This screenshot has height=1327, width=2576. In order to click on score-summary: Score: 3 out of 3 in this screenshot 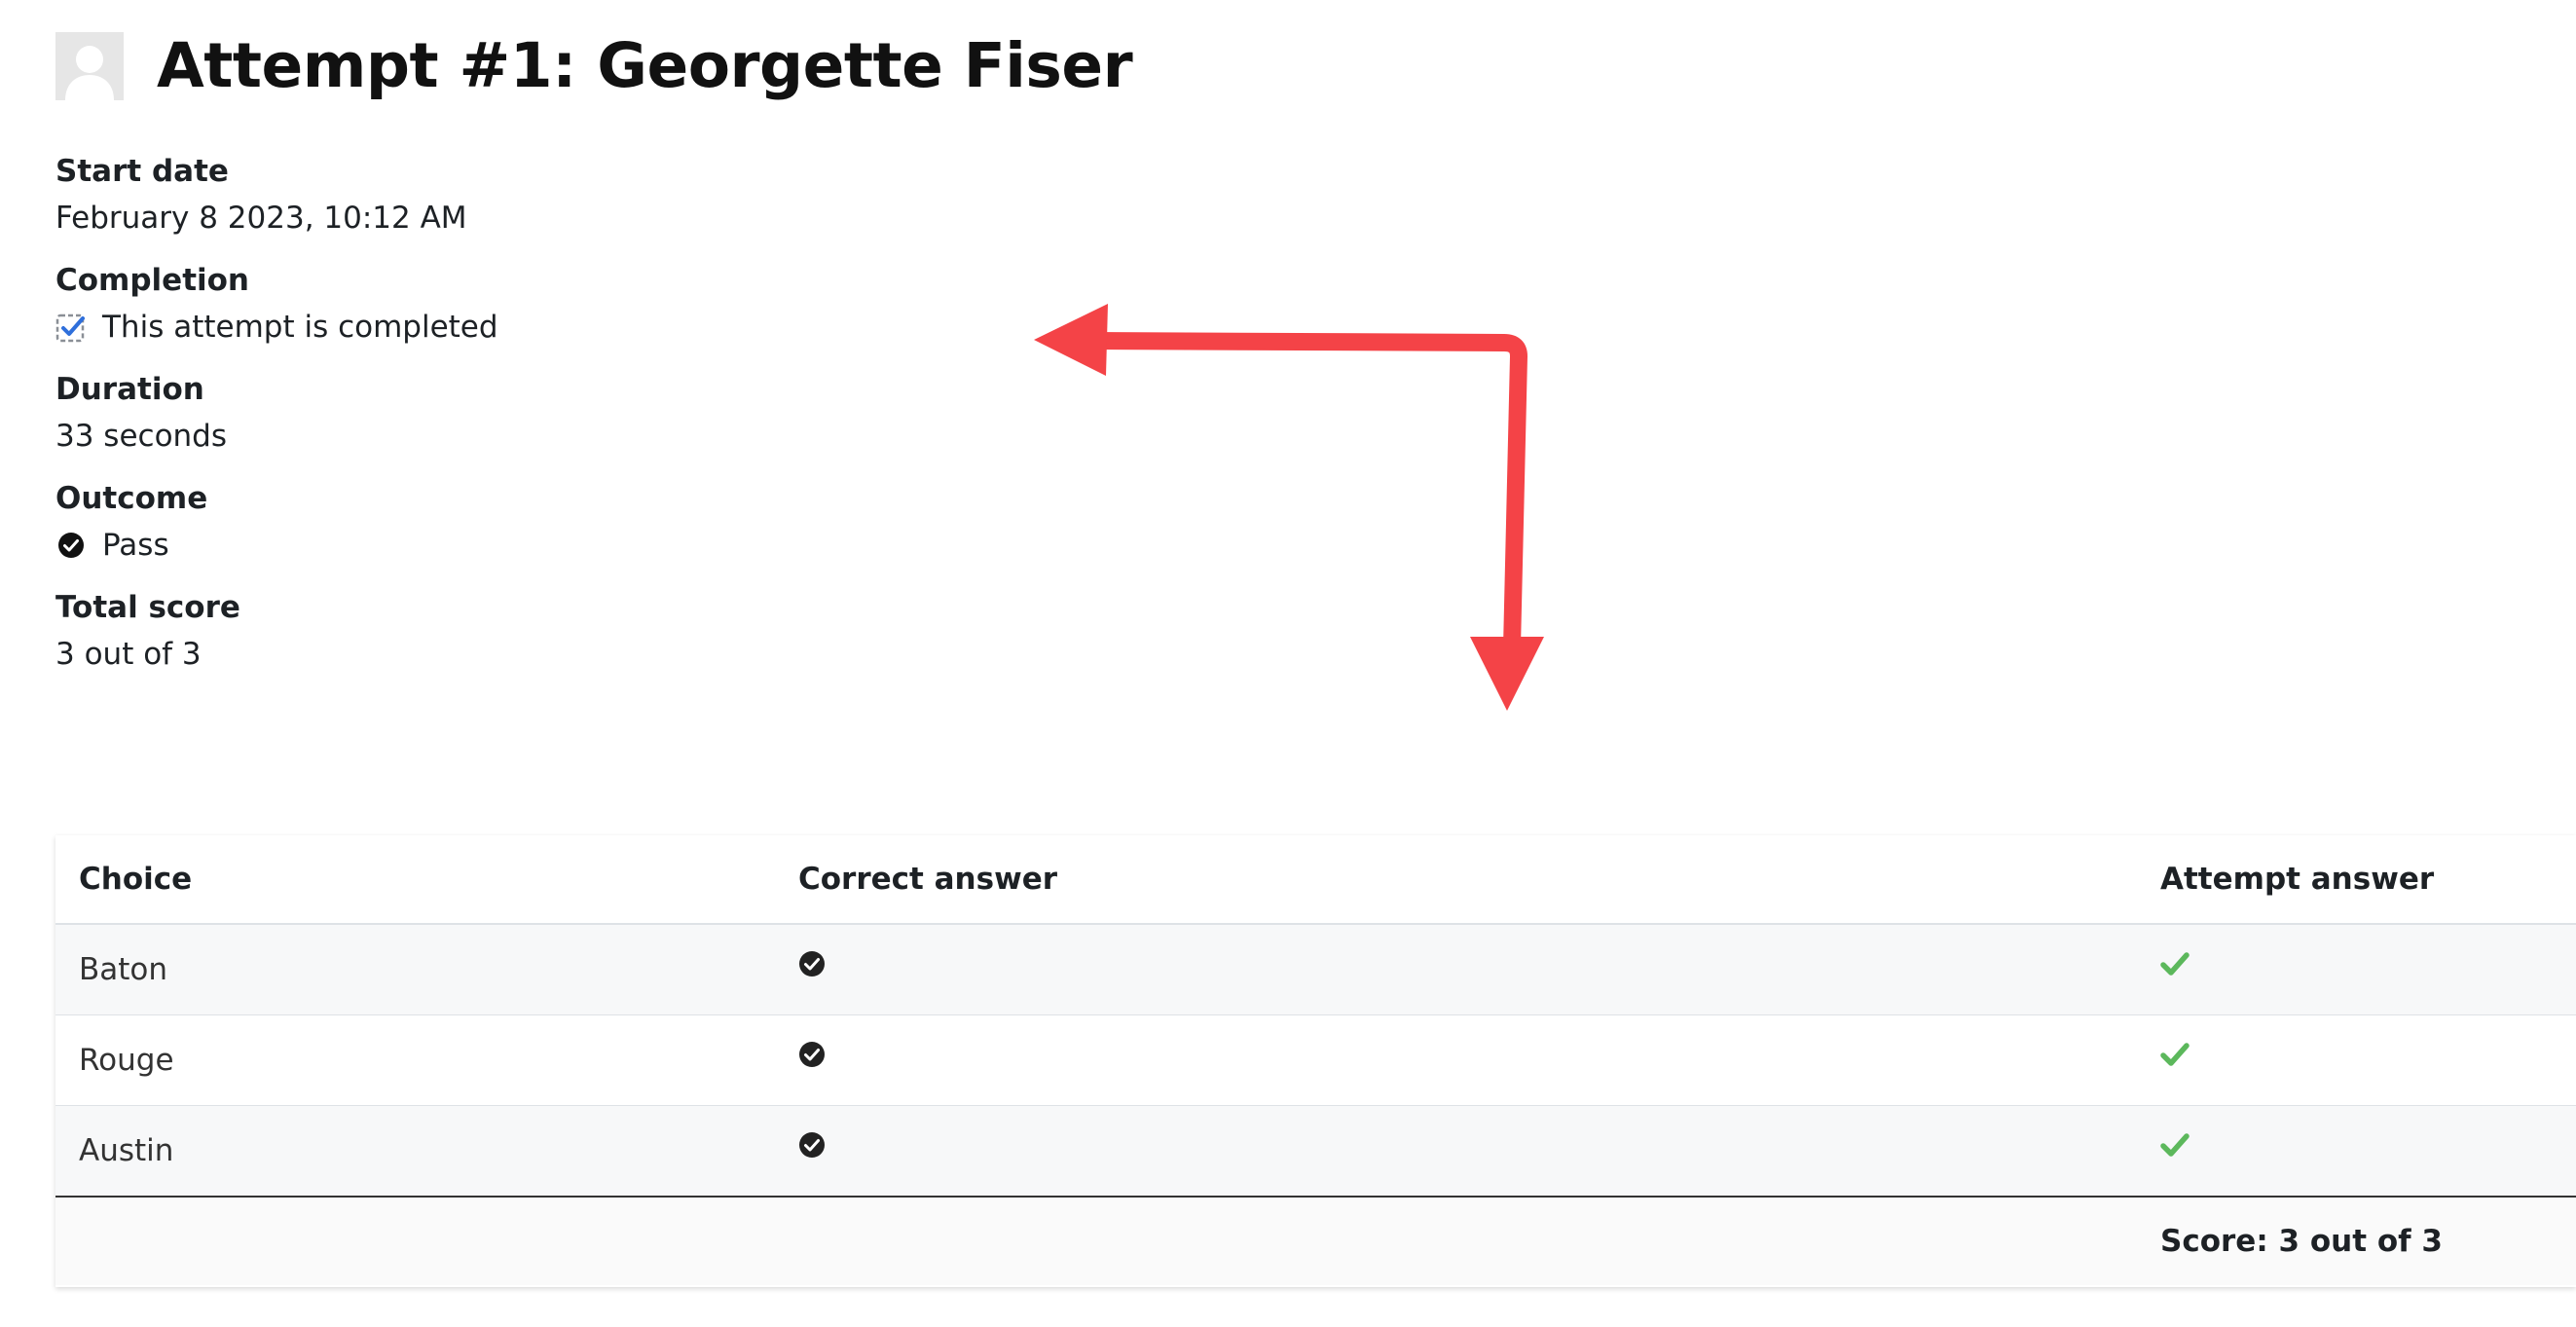, I will do `click(2356, 1241)`.